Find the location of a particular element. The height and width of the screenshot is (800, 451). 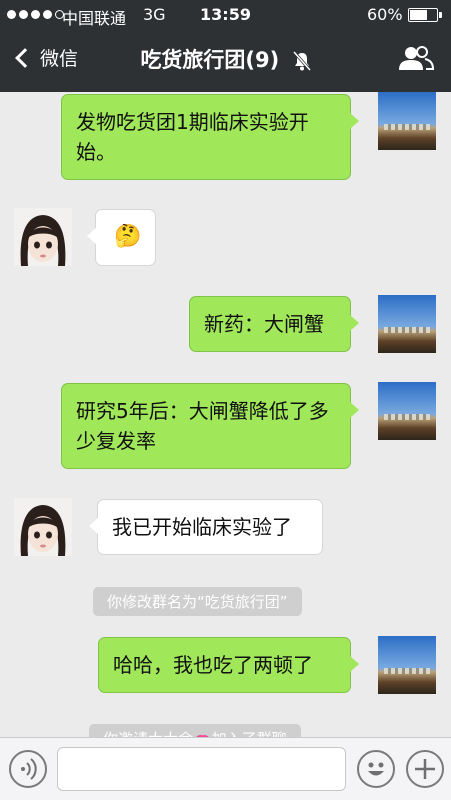

emoji-icon is located at coordinates (376, 769).